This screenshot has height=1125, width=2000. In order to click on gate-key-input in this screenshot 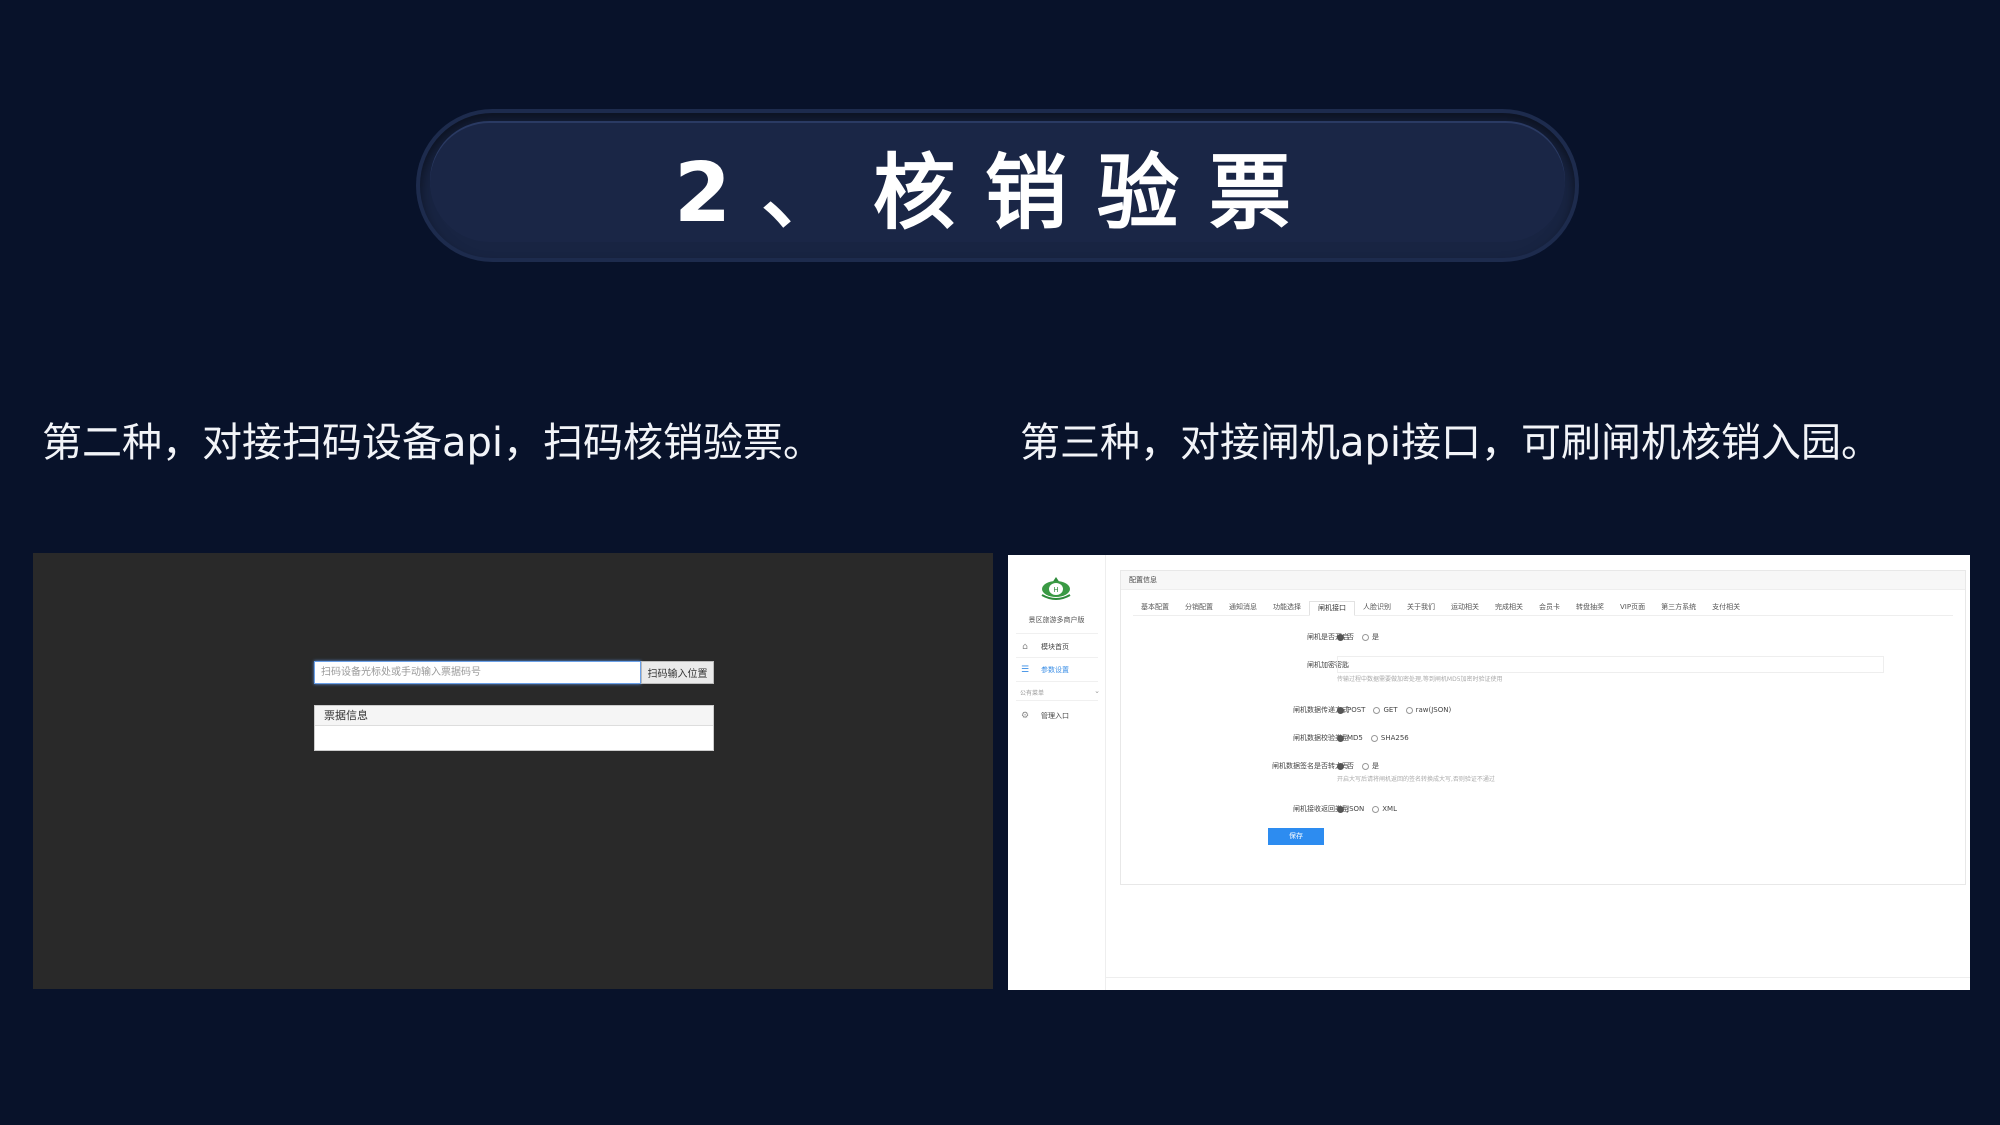, I will do `click(1610, 664)`.